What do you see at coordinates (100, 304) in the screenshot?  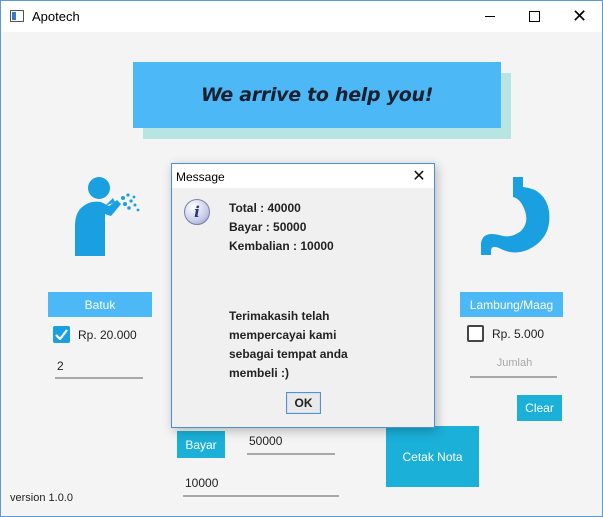 I see `batuk-button: Batuk` at bounding box center [100, 304].